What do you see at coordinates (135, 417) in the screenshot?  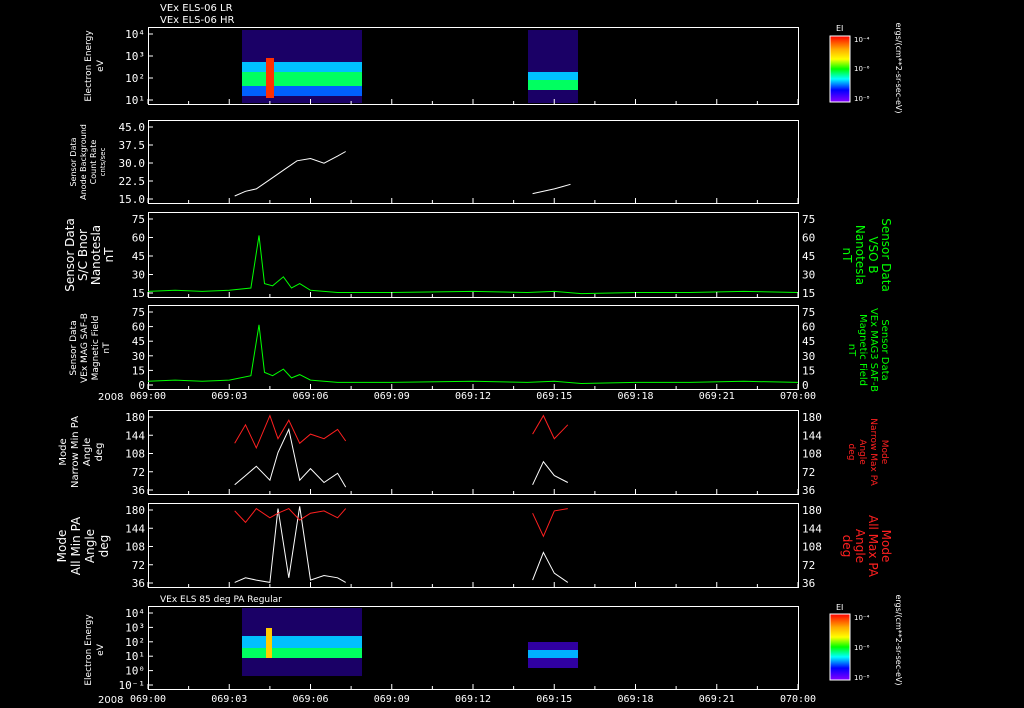 I see `ytick-label-p5-0: 180` at bounding box center [135, 417].